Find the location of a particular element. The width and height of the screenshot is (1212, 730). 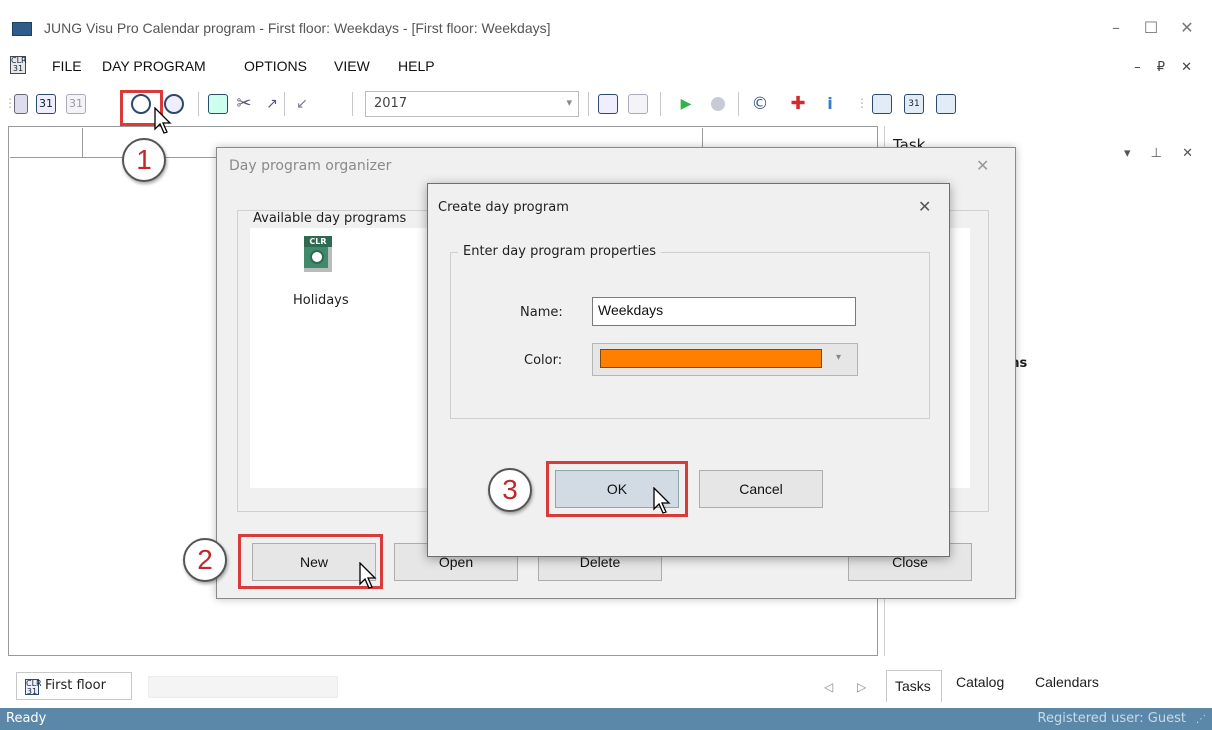

tab-tasks-label: Tasks is located at coordinates (913, 686).